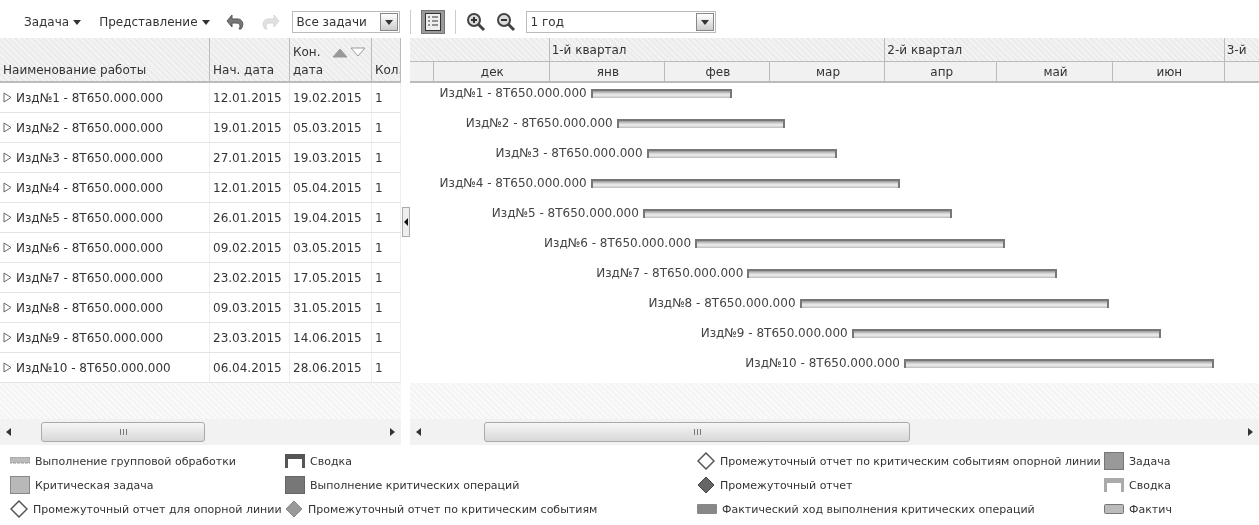  I want to click on table-cell: 19.04.2015, so click(331, 217).